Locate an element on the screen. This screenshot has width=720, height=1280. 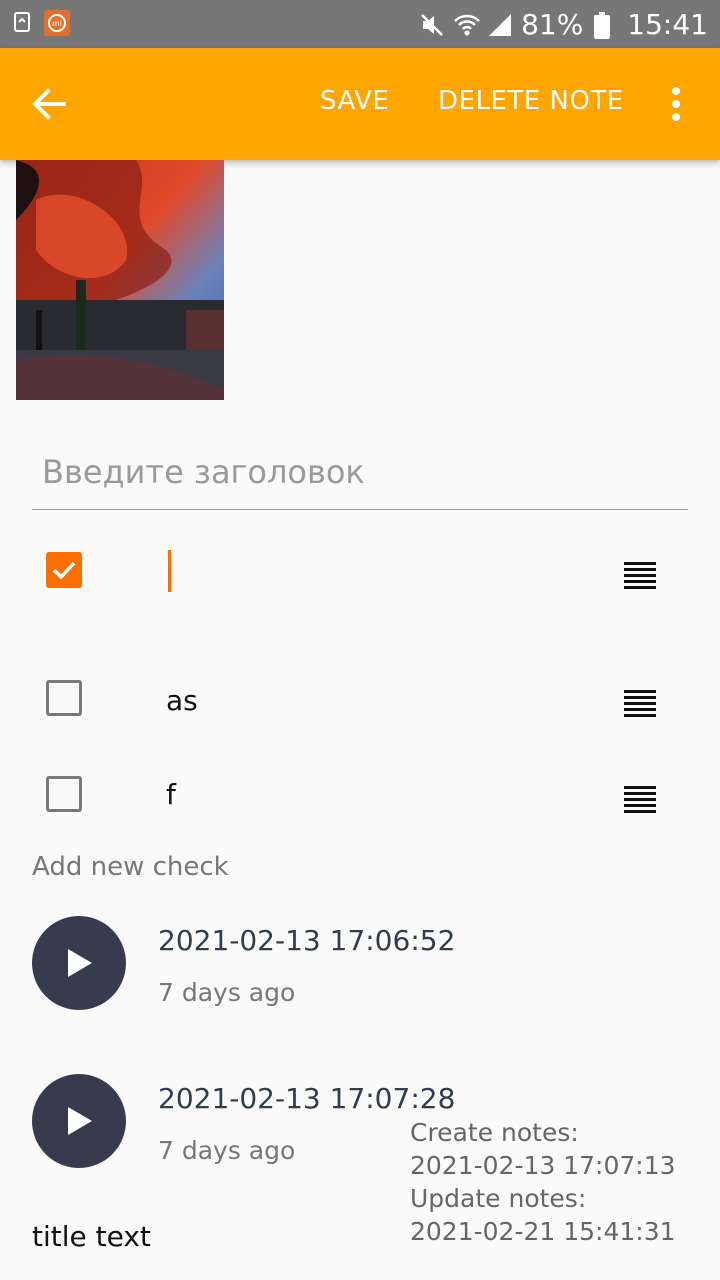
recycle-icon is located at coordinates (22, 22).